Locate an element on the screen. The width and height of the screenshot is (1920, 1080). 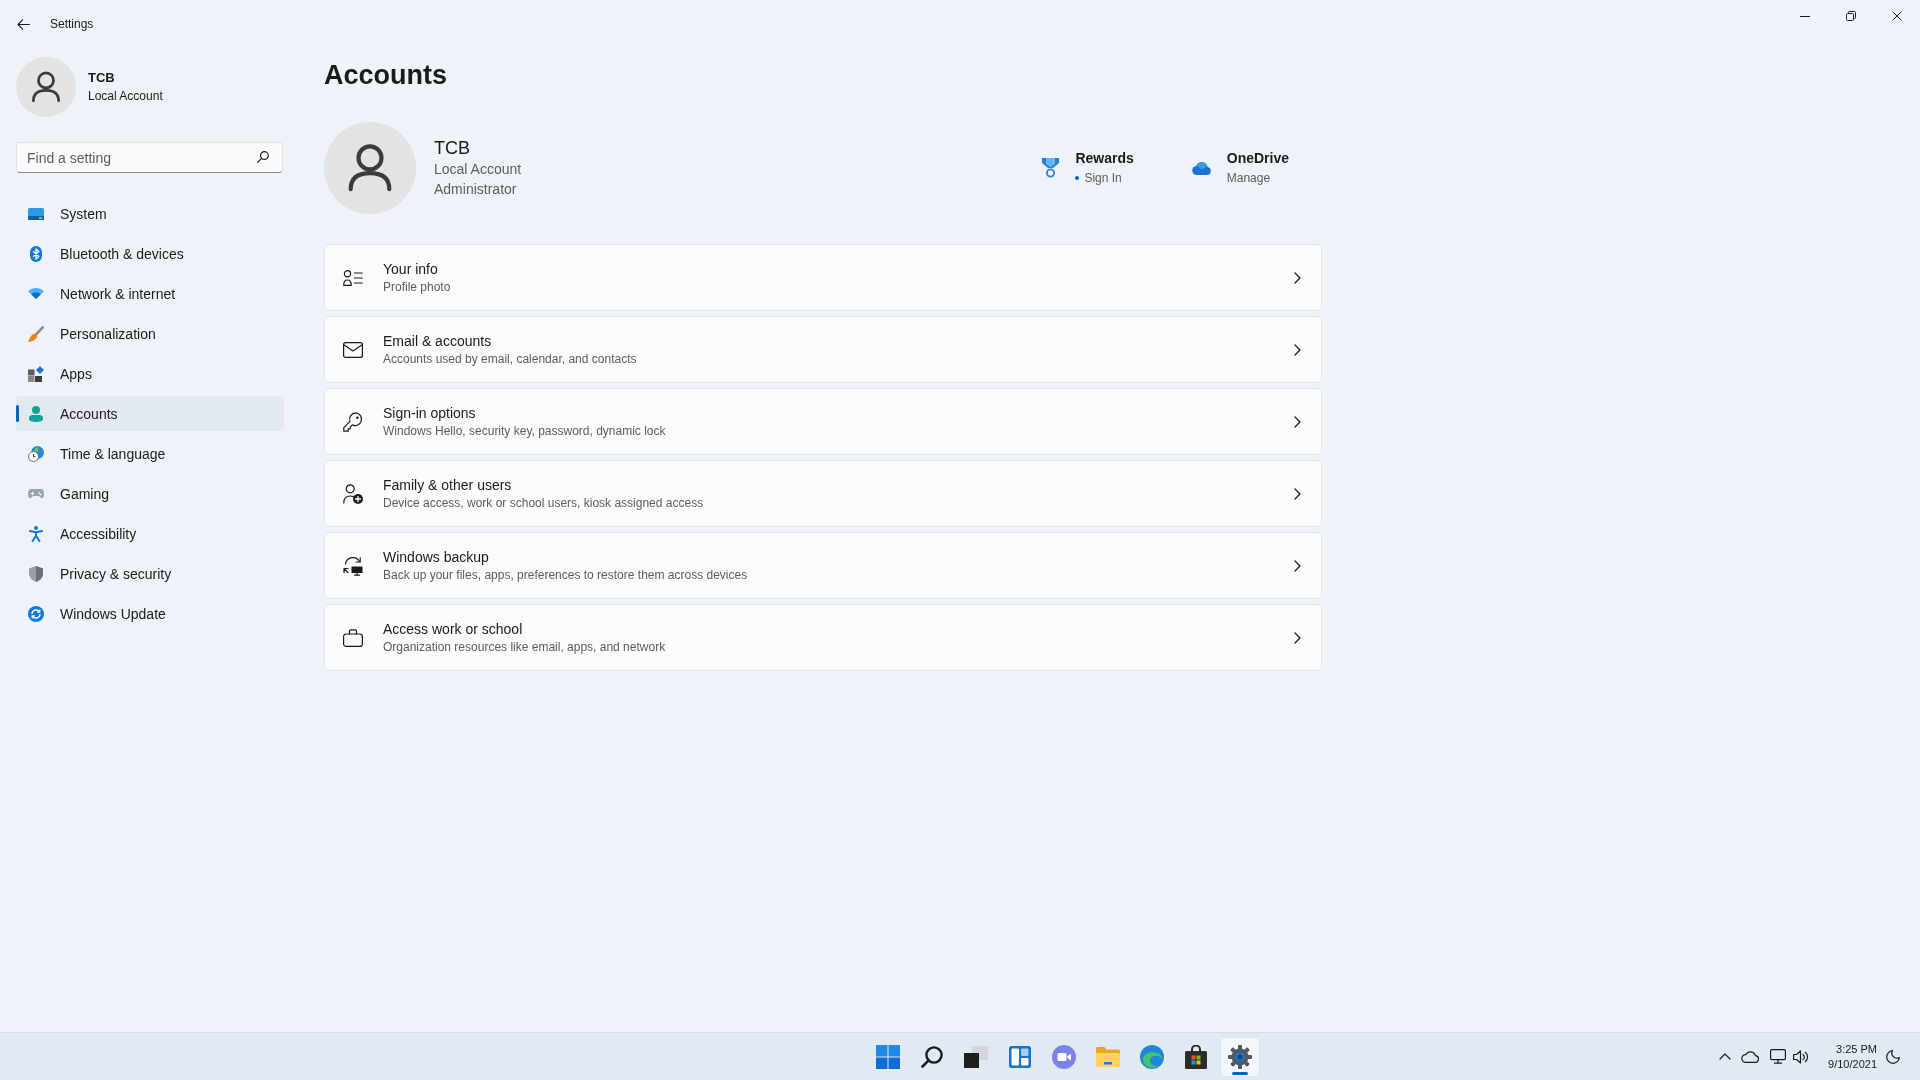
nav-item: Accessibility is located at coordinates (150, 533).